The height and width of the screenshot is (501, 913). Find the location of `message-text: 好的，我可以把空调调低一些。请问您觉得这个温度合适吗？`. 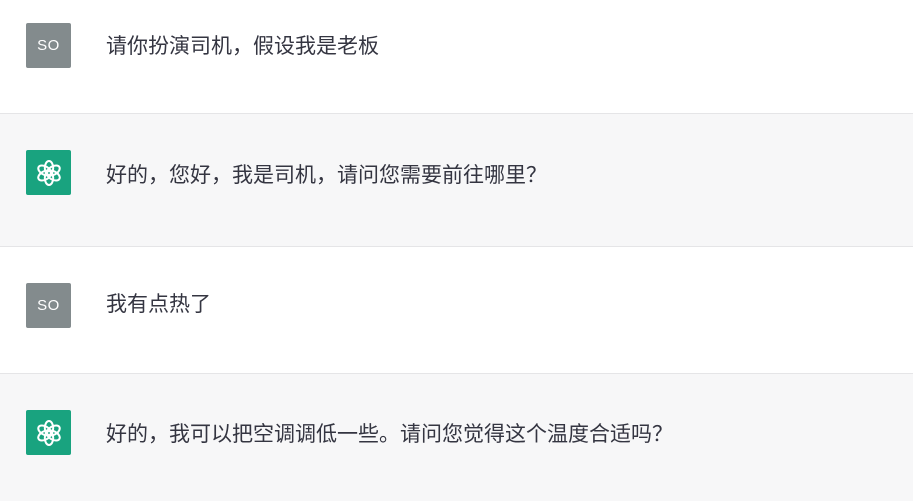

message-text: 好的，我可以把空调调低一些。请问您觉得这个温度合适吗？ is located at coordinates (389, 434).